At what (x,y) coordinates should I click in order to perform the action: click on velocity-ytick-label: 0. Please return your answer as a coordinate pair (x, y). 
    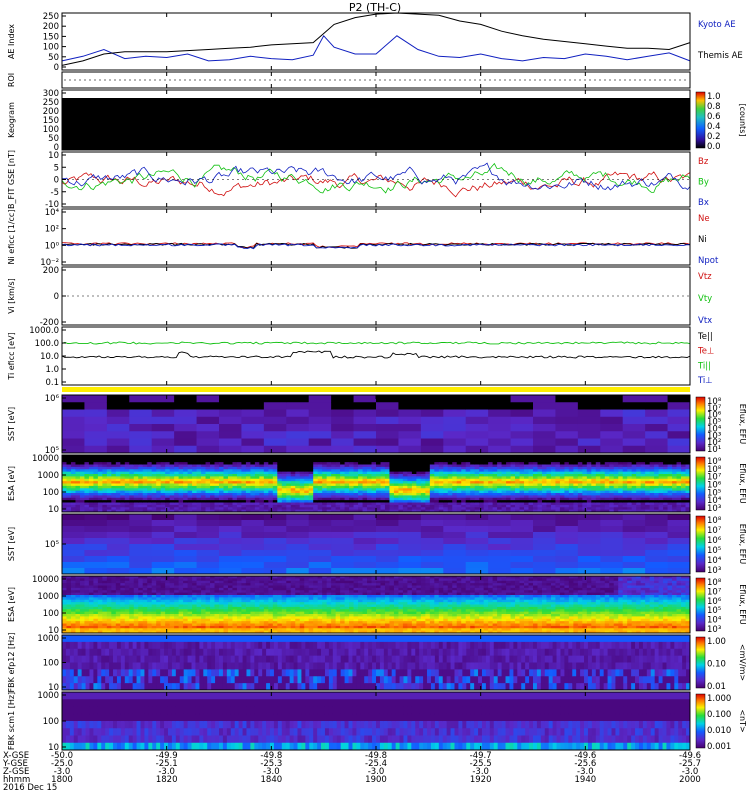
    Looking at the image, I should click on (56, 297).